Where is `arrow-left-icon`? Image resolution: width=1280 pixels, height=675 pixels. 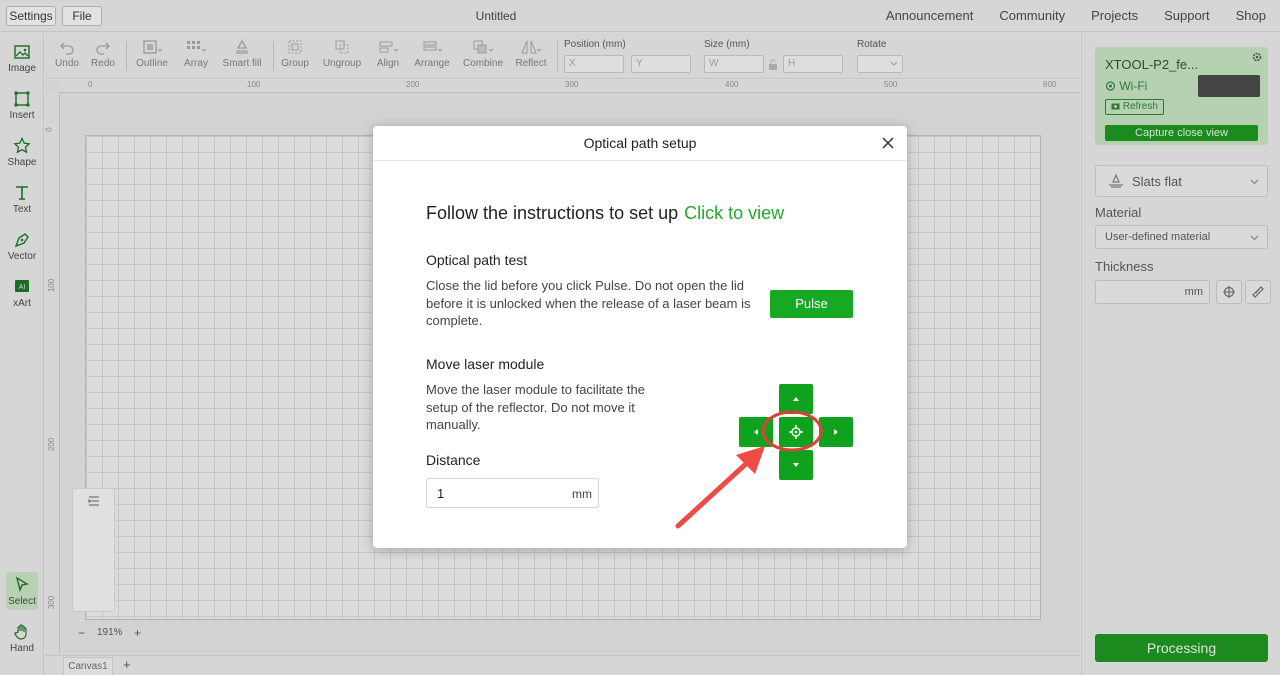 arrow-left-icon is located at coordinates (756, 432).